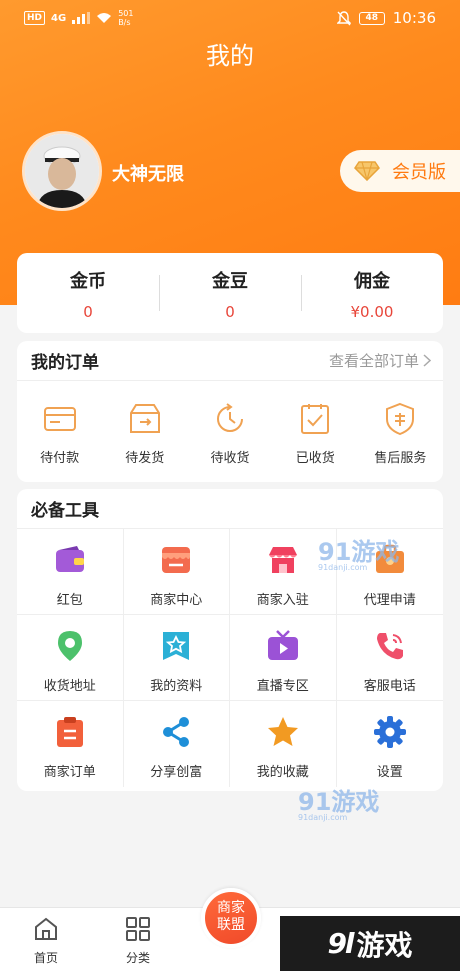 Image resolution: width=460 pixels, height=971 pixels. What do you see at coordinates (389, 600) in the screenshot?
I see `tool-label: 代理申请` at bounding box center [389, 600].